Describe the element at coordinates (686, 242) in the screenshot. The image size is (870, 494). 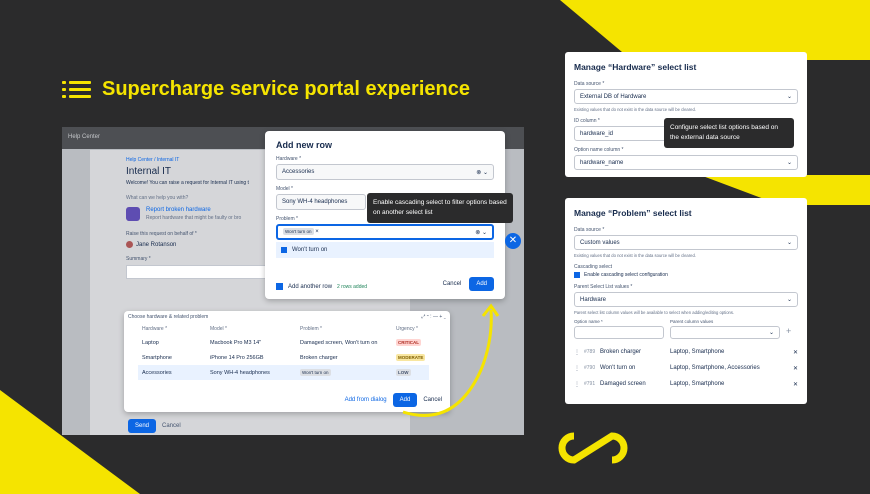
I see `problem-datasource-select: Custom values ⌄` at that location.